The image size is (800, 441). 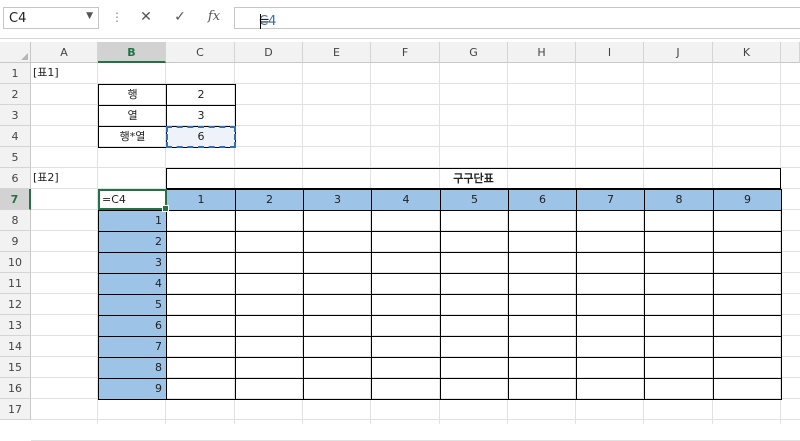 I want to click on check-icon: ✓, so click(x=180, y=17).